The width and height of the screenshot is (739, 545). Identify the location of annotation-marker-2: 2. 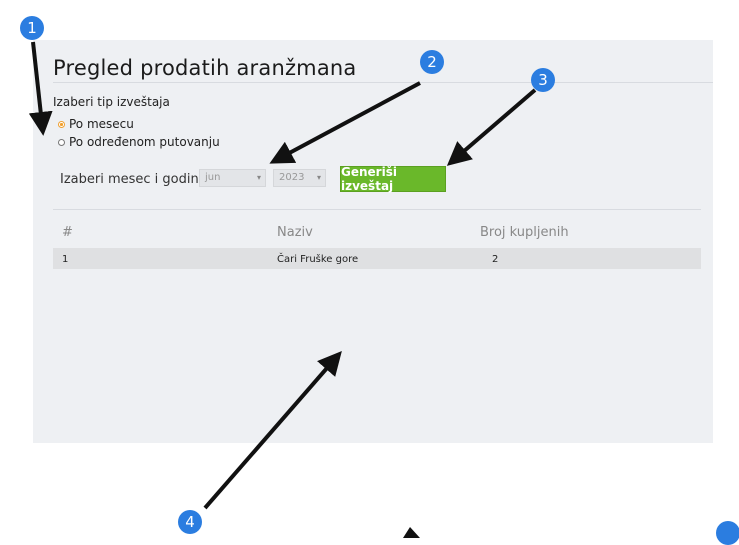
(432, 62).